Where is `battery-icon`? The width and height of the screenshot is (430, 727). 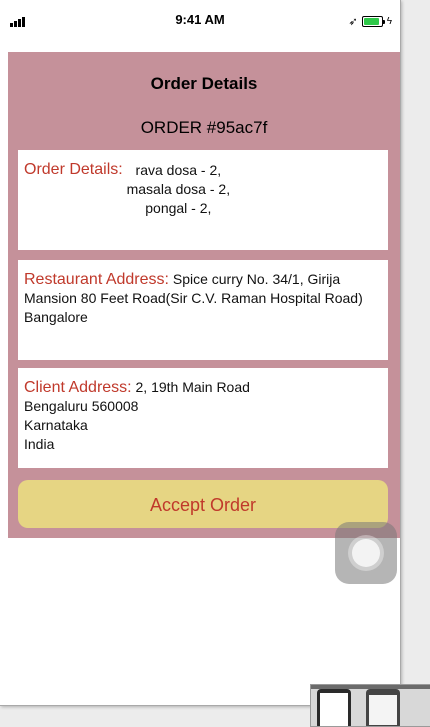
battery-icon is located at coordinates (373, 21).